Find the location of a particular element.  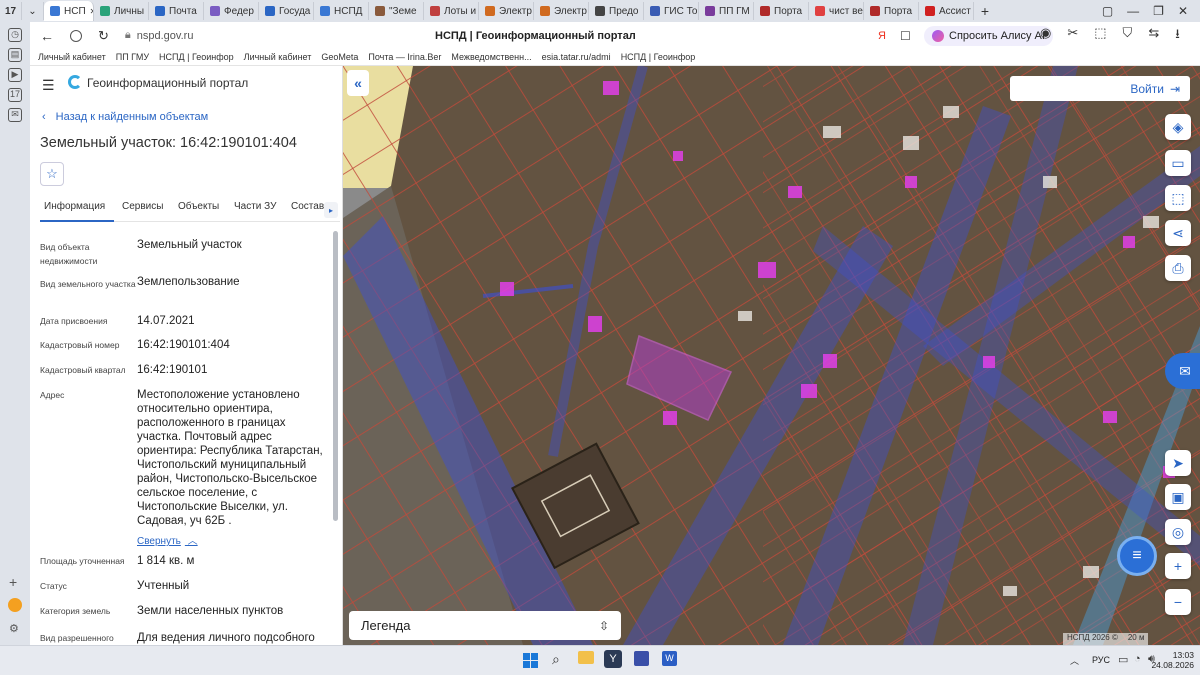

print-button: ⎙ is located at coordinates (1178, 268).